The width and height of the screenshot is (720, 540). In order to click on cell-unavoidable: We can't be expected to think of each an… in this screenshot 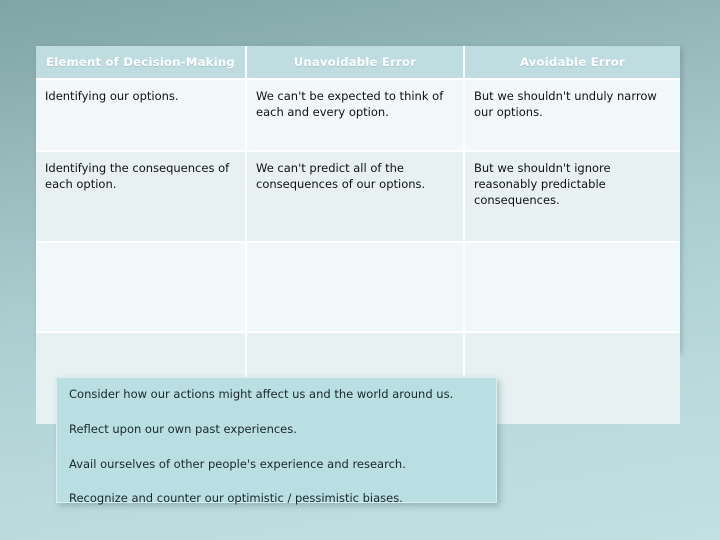, I will do `click(355, 115)`.